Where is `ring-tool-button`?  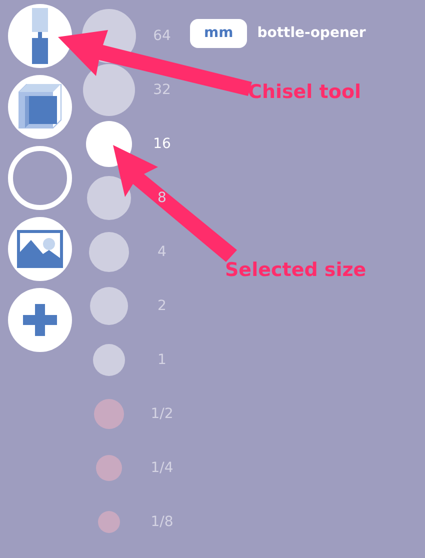
ring-tool-button is located at coordinates (40, 178).